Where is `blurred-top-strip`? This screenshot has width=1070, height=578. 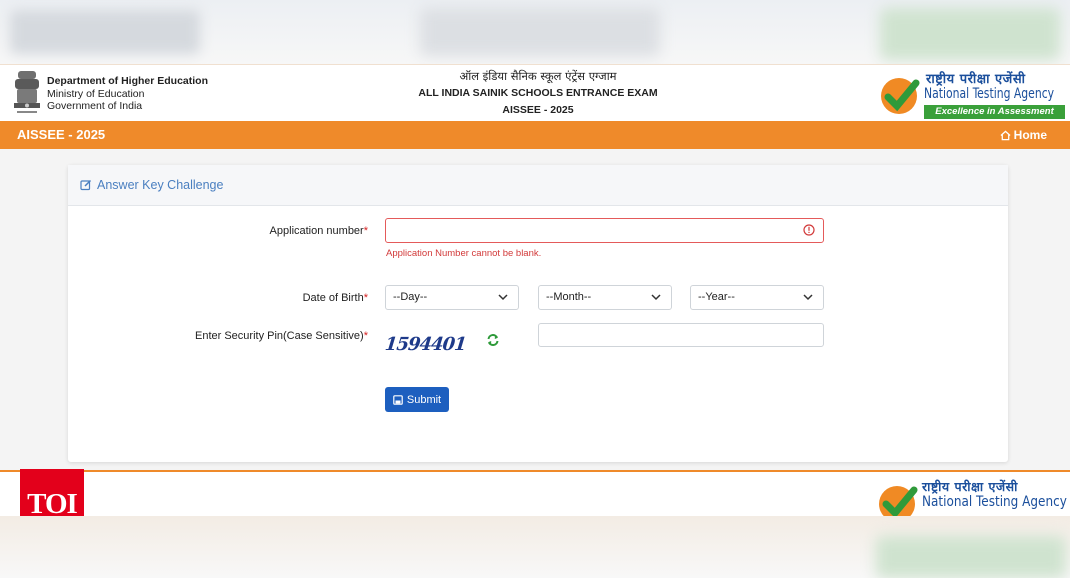
blurred-top-strip is located at coordinates (535, 32).